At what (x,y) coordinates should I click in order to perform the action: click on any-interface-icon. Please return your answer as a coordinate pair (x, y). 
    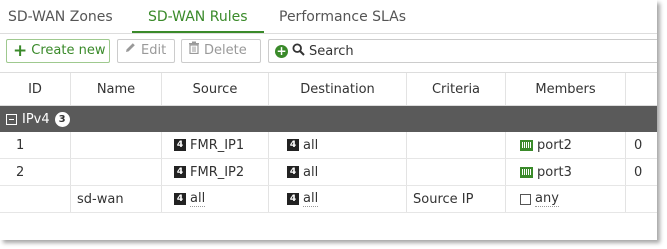
    Looking at the image, I should click on (525, 199).